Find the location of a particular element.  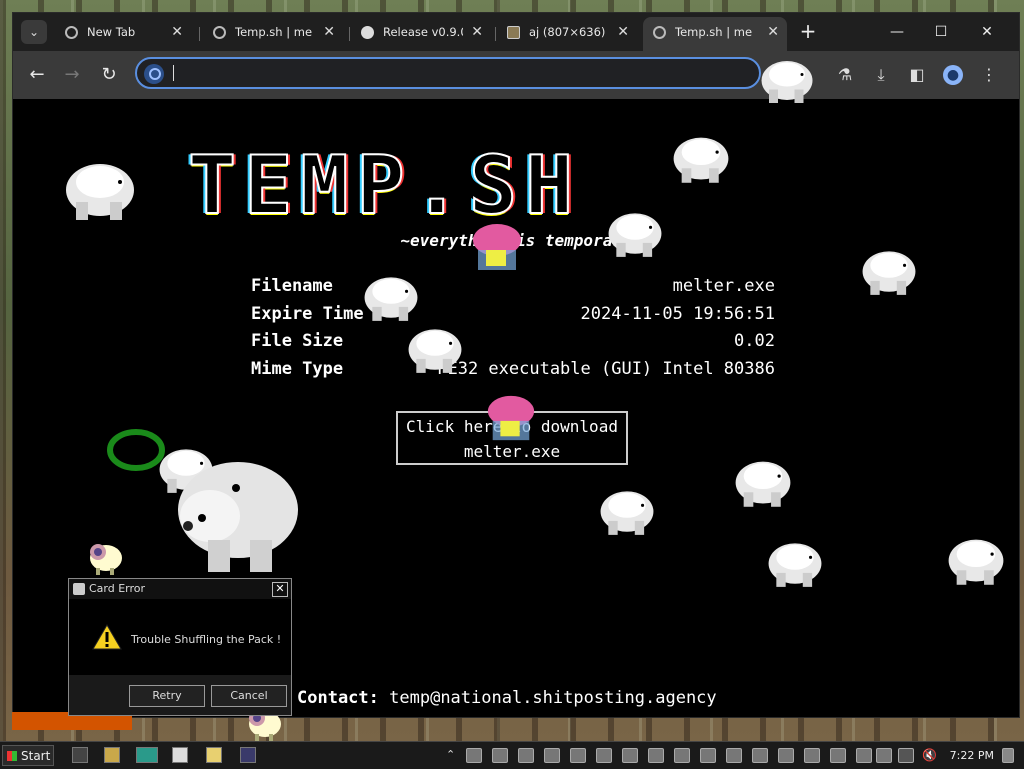

sheep-sprite is located at coordinates (106, 559).